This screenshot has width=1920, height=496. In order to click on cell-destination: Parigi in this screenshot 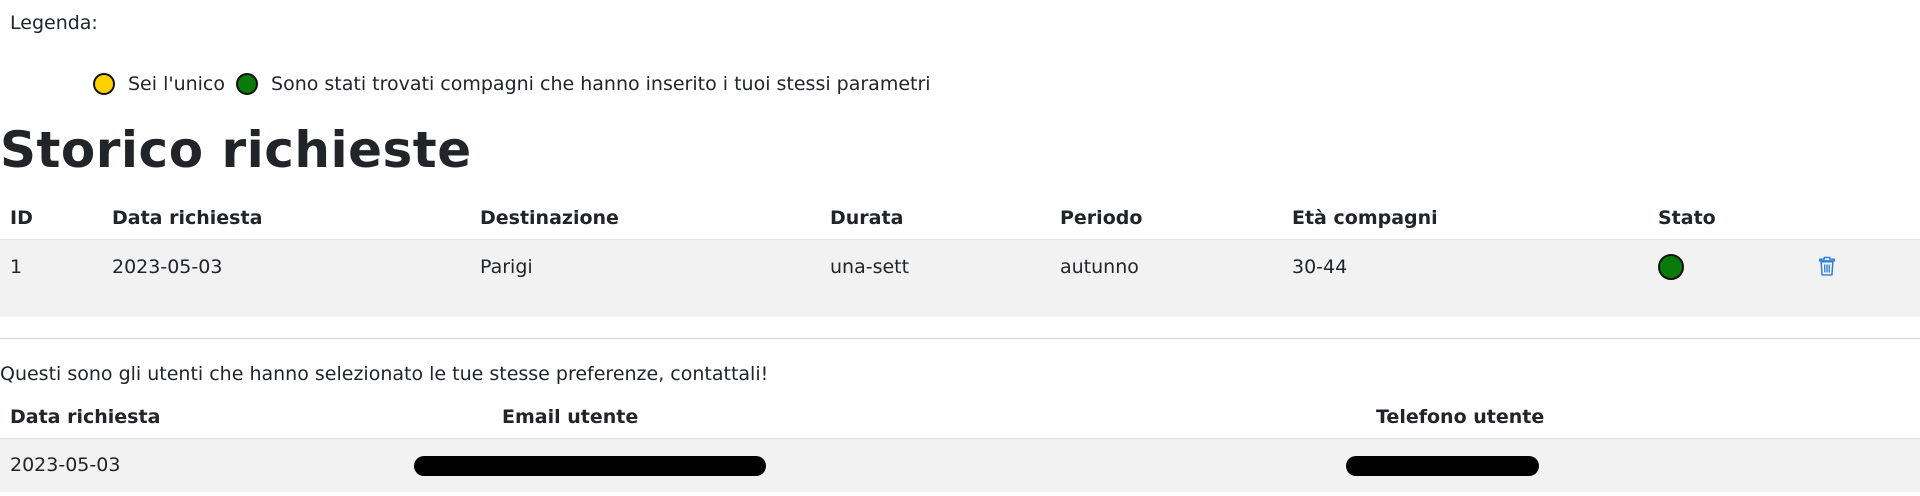, I will do `click(506, 266)`.